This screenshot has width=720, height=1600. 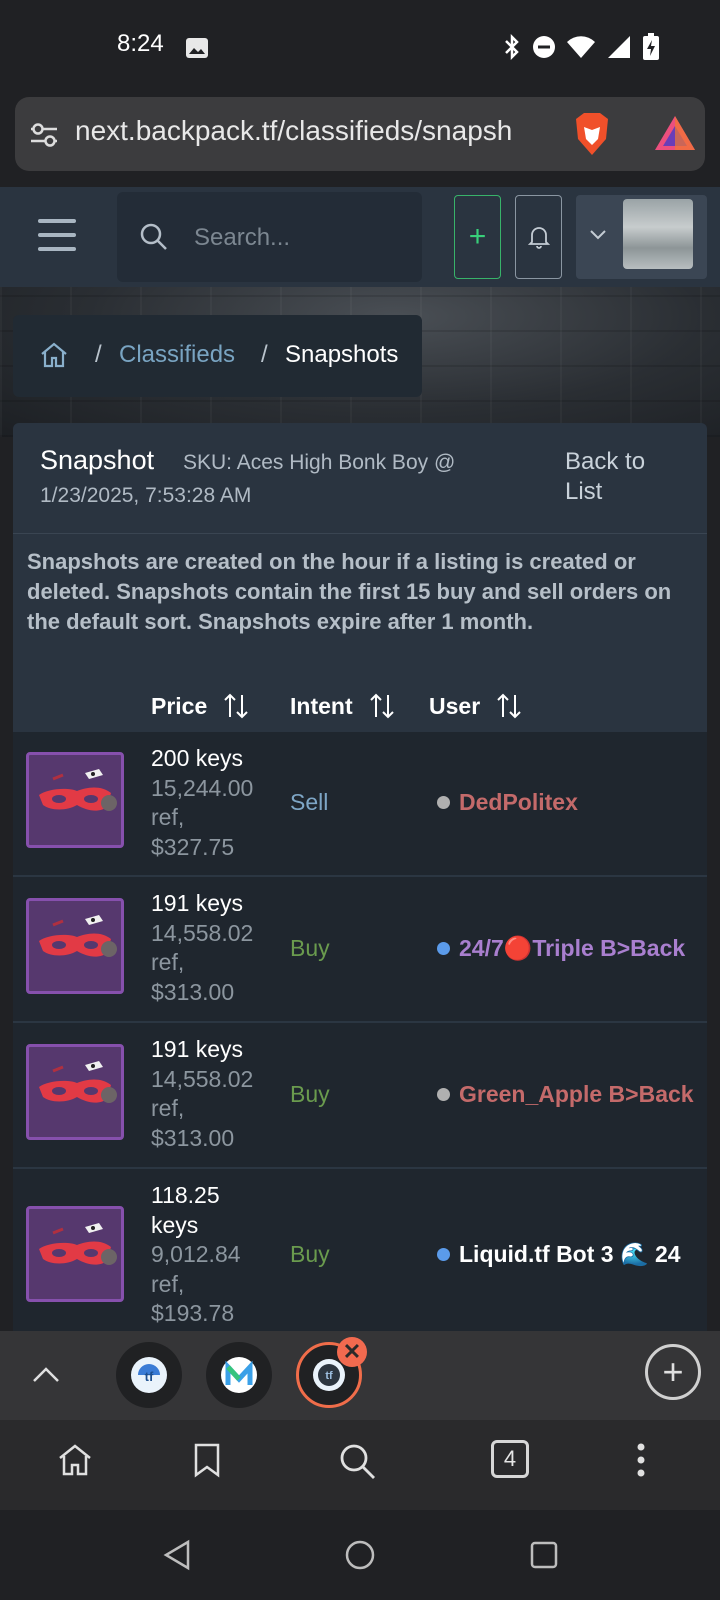 What do you see at coordinates (512, 47) in the screenshot?
I see `bluetooth-icon` at bounding box center [512, 47].